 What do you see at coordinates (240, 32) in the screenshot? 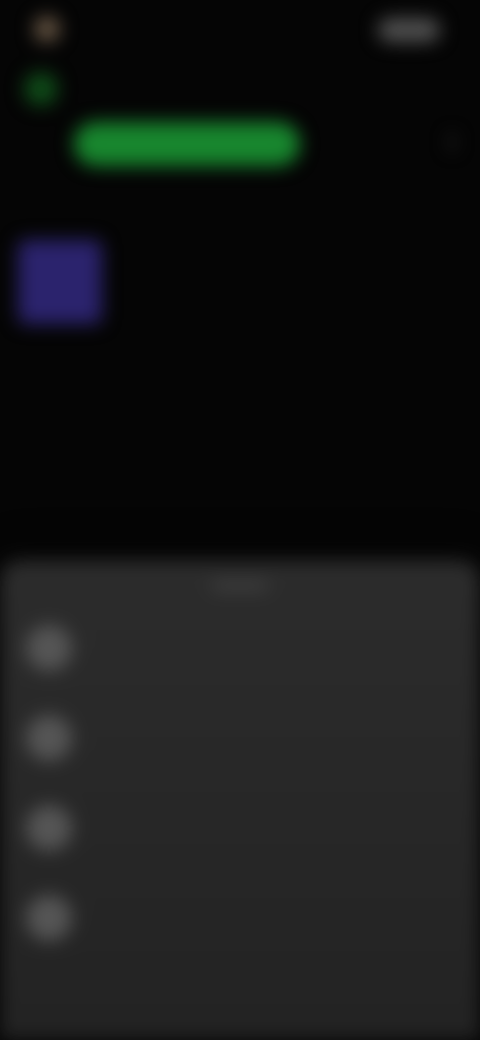
I see `top-bar` at bounding box center [240, 32].